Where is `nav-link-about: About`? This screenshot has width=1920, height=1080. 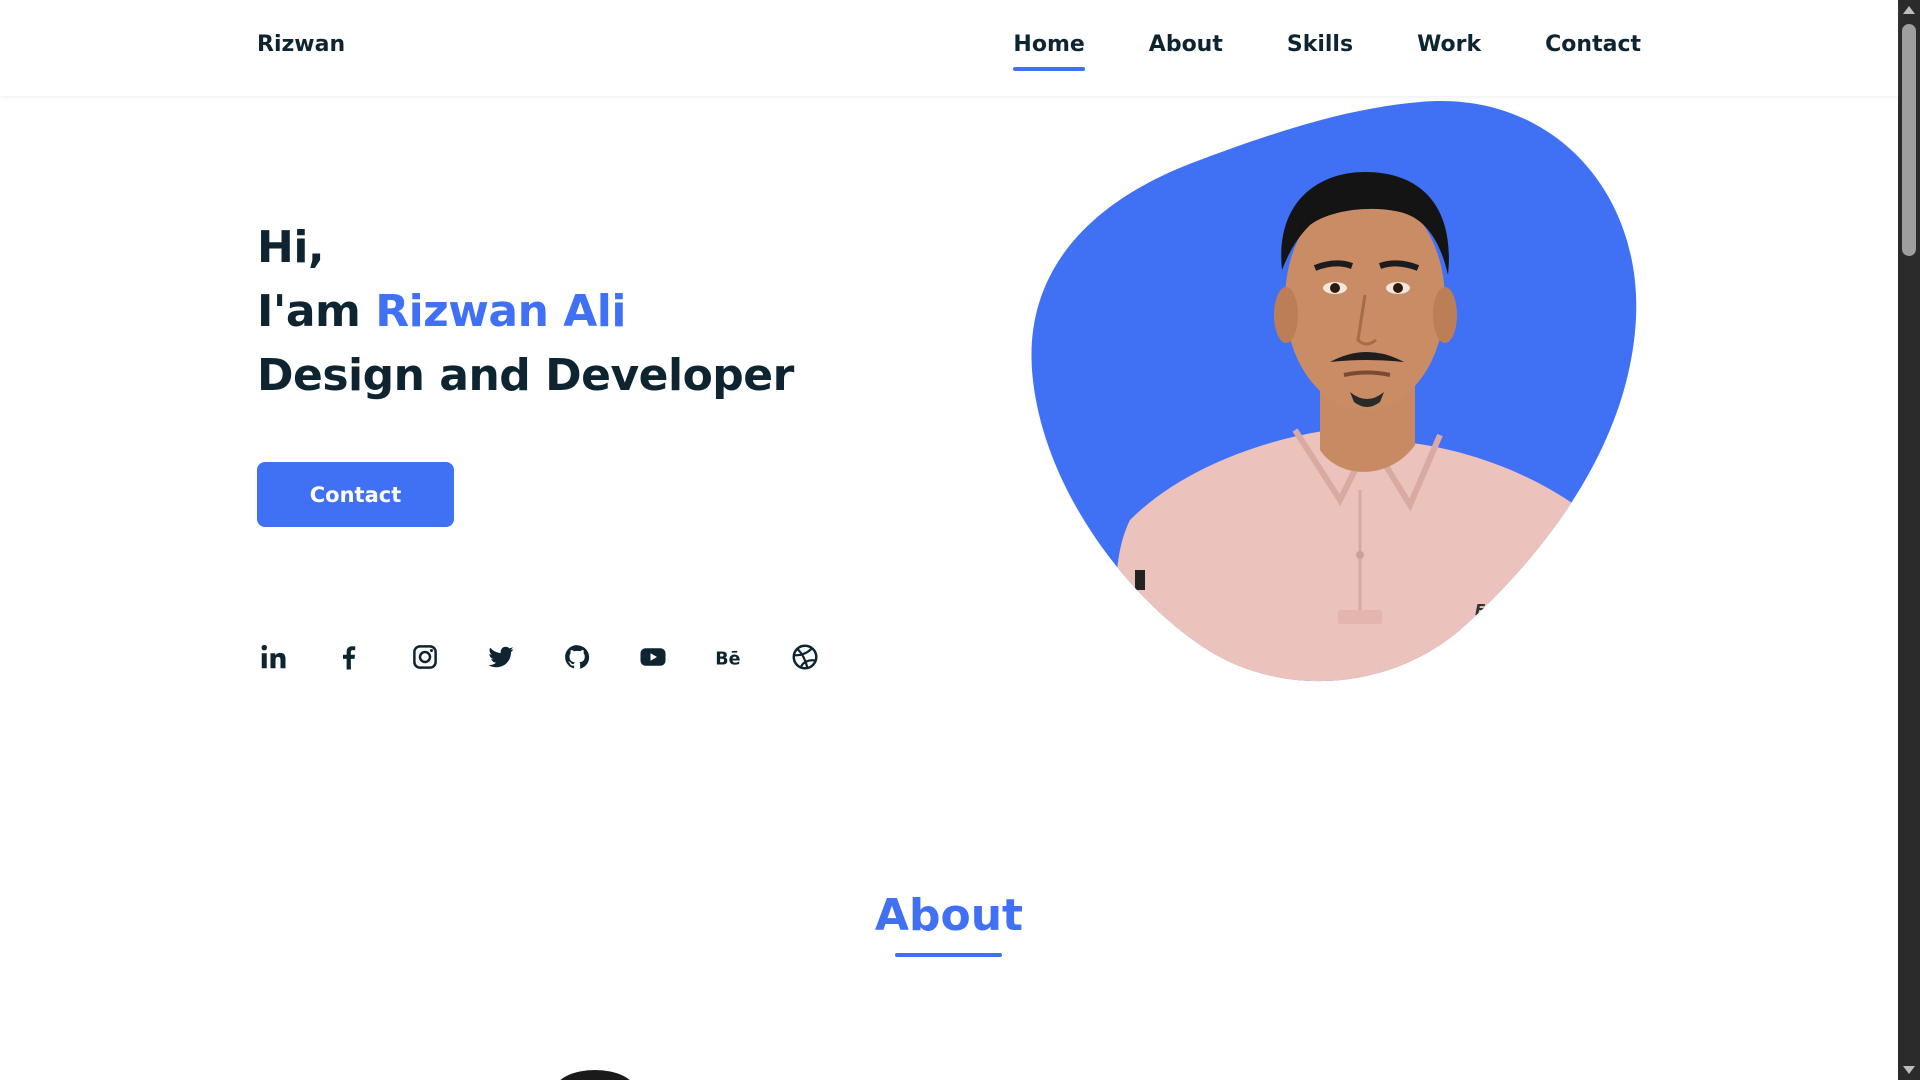
nav-link-about: About is located at coordinates (1186, 49).